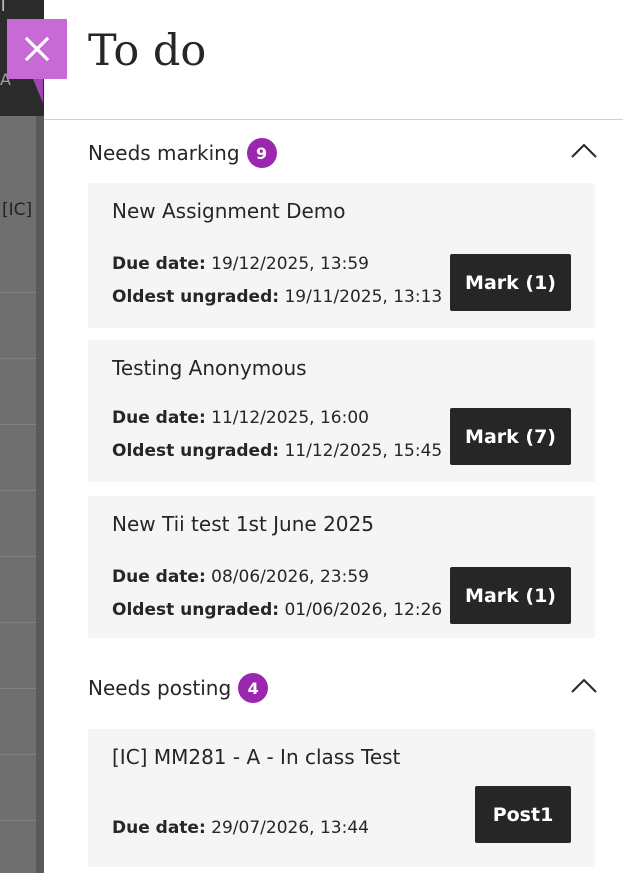 This screenshot has width=623, height=873. What do you see at coordinates (243, 524) in the screenshot?
I see `assignment-title: New Tii test 1st June 2025` at bounding box center [243, 524].